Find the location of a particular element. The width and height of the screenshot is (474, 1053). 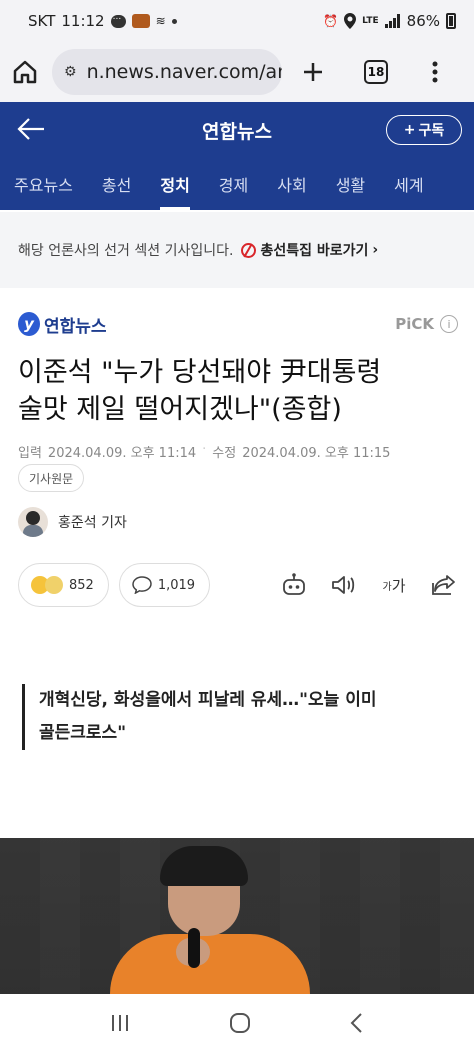

press-logo: y 연합뉴스 is located at coordinates (62, 324).